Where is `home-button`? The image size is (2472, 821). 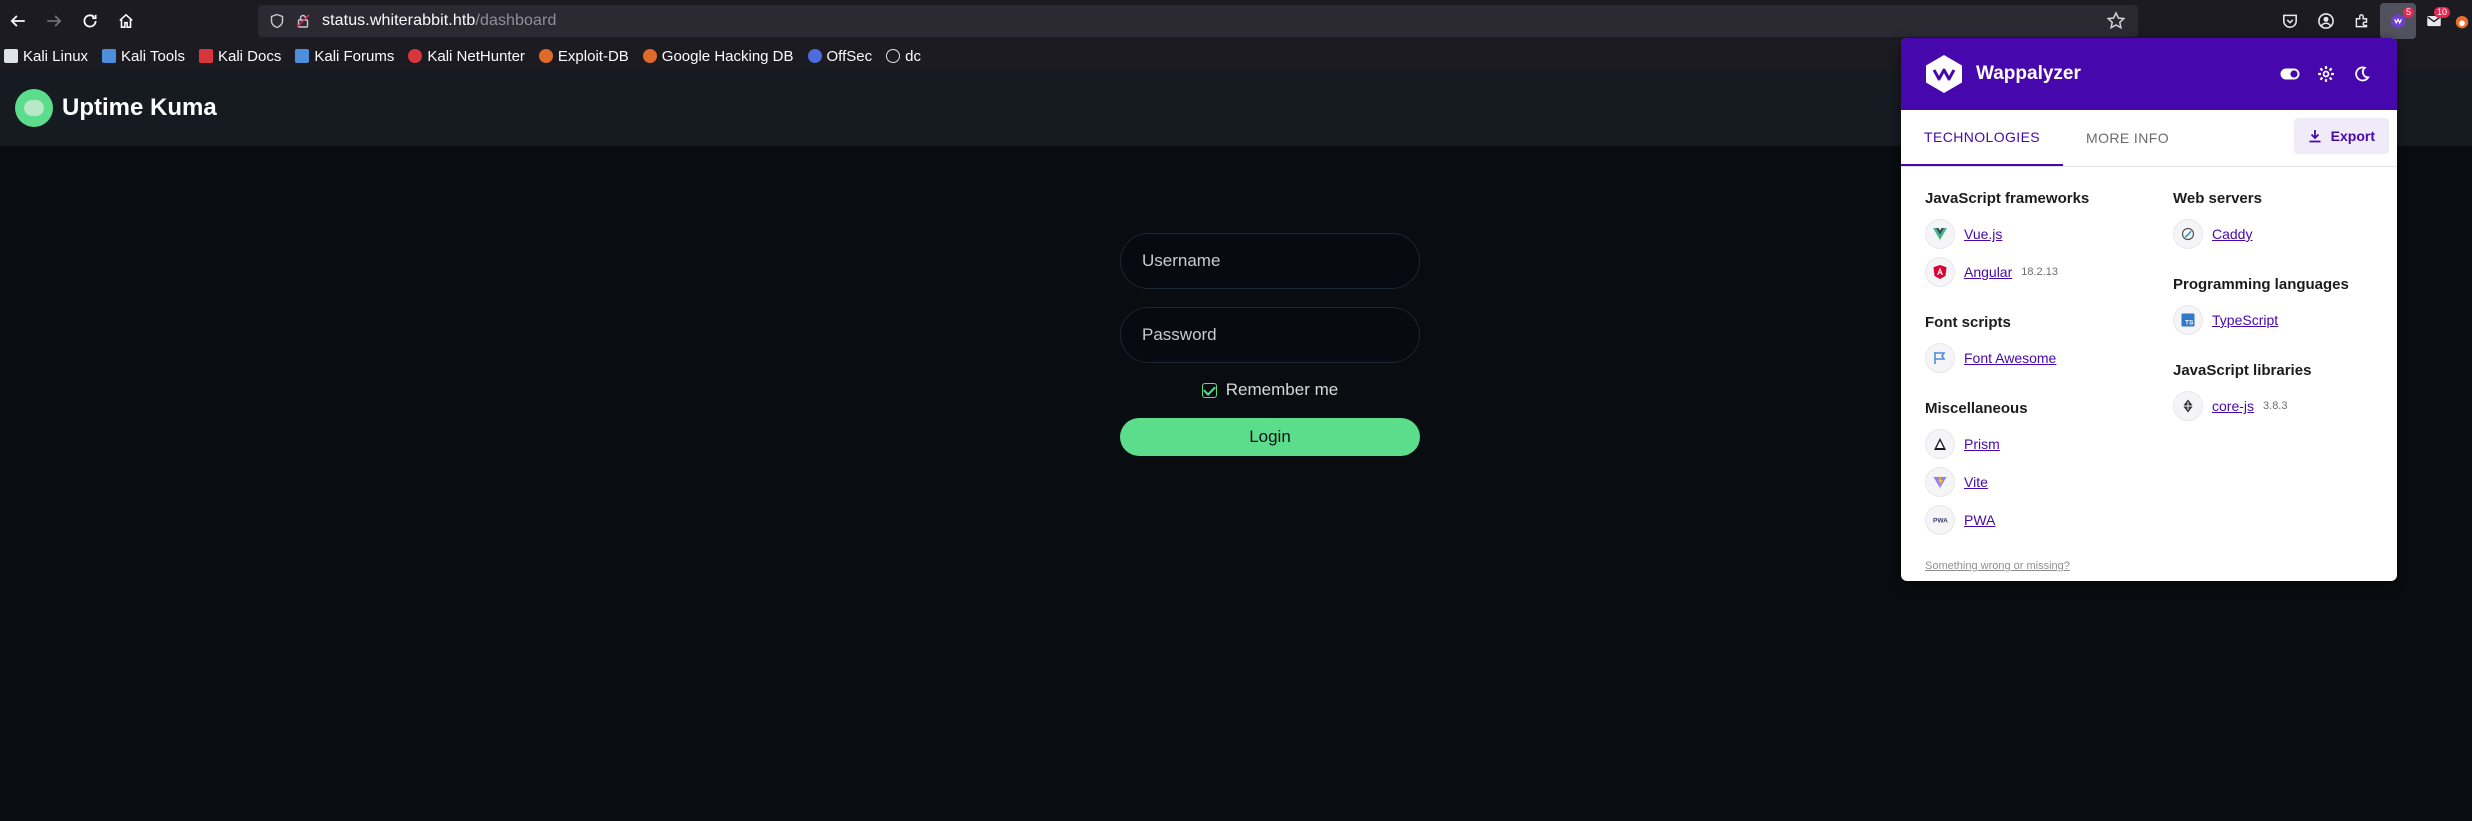
home-button is located at coordinates (126, 21).